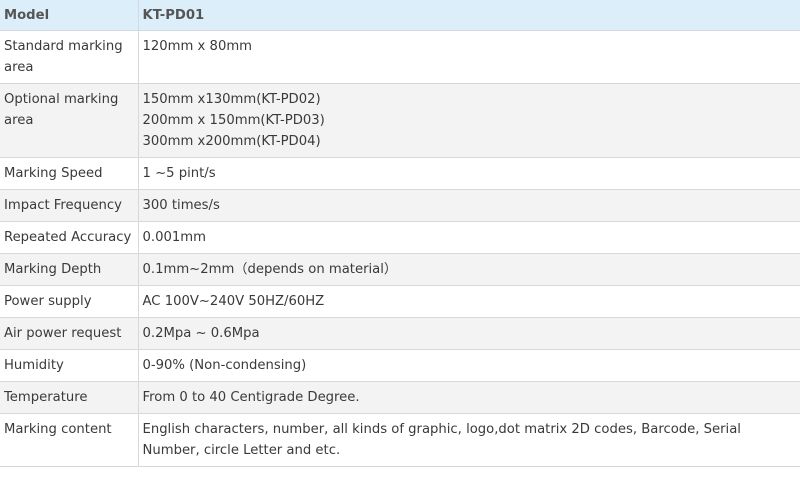  What do you see at coordinates (69, 397) in the screenshot?
I see `row-label: Temperature` at bounding box center [69, 397].